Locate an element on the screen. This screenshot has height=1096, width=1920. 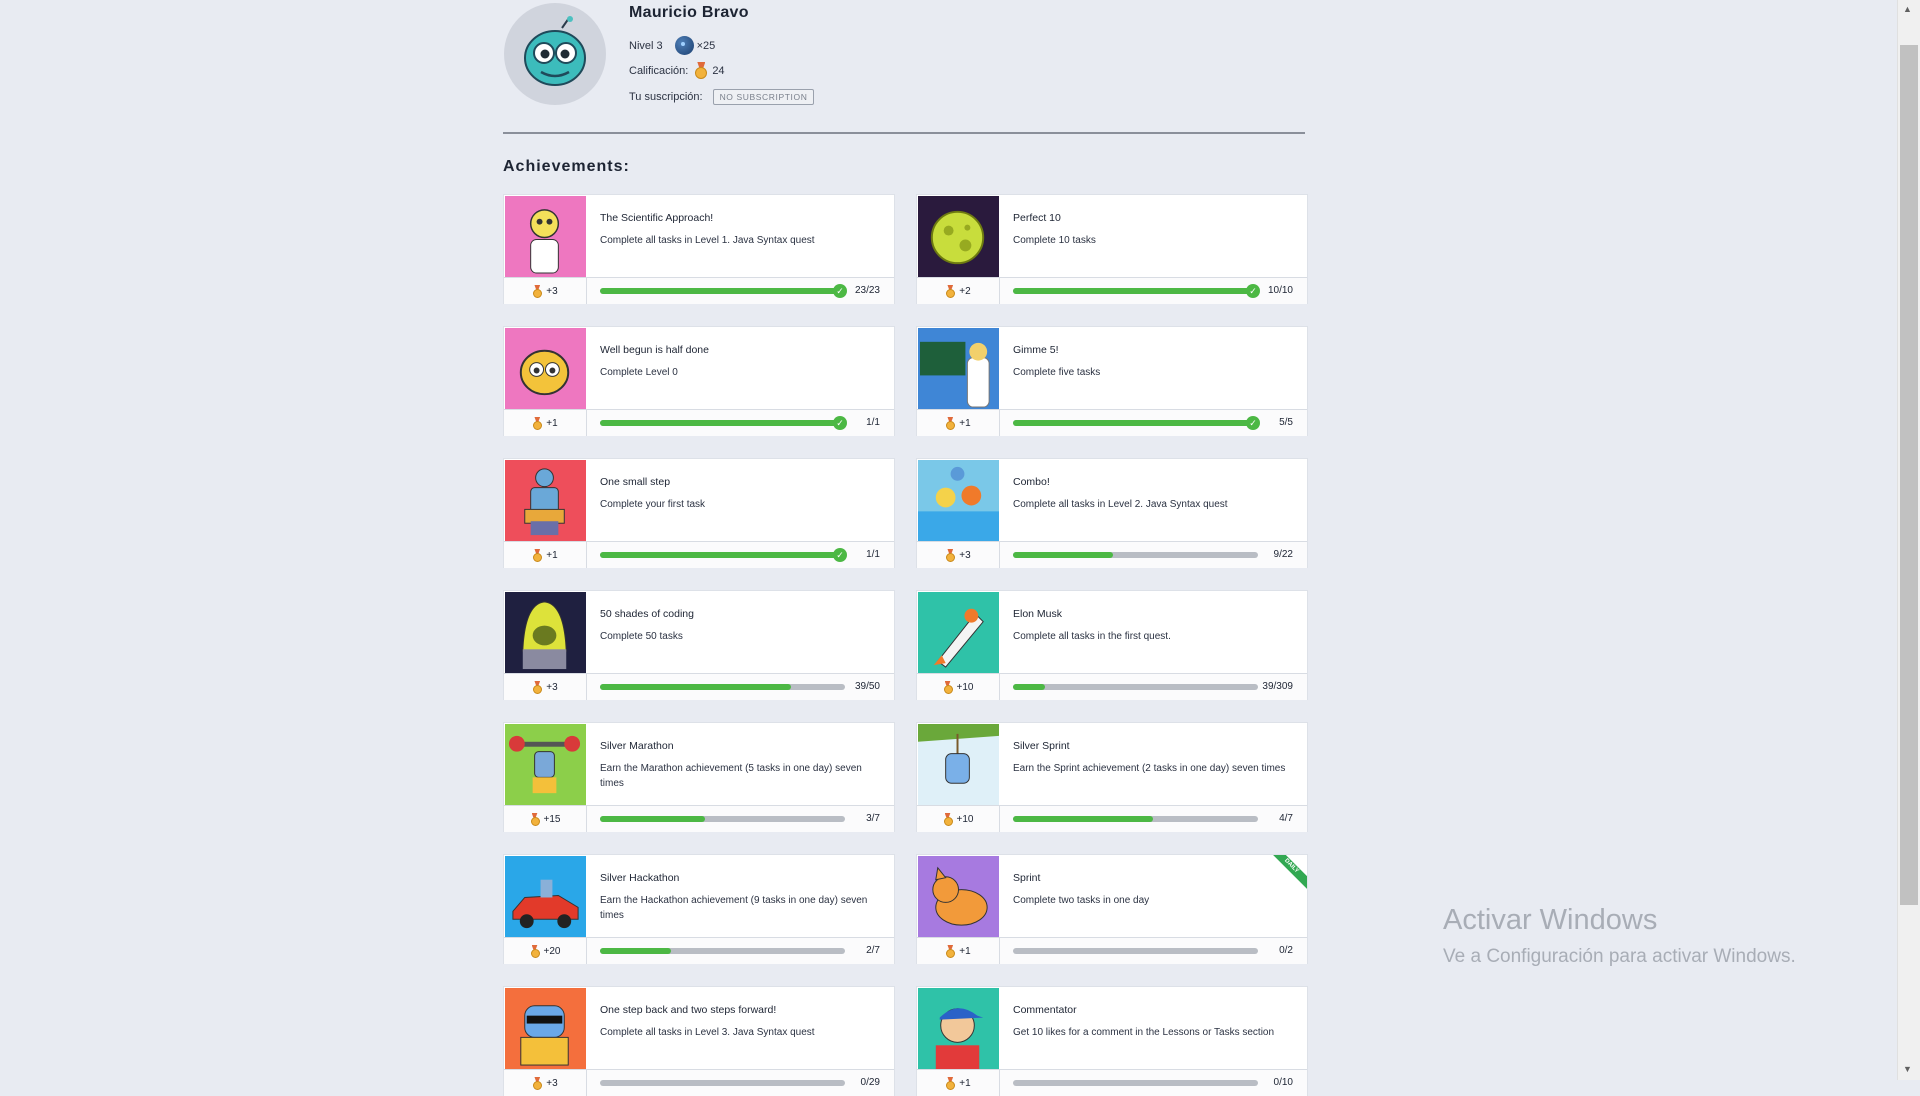
avatar is located at coordinates (555, 54).